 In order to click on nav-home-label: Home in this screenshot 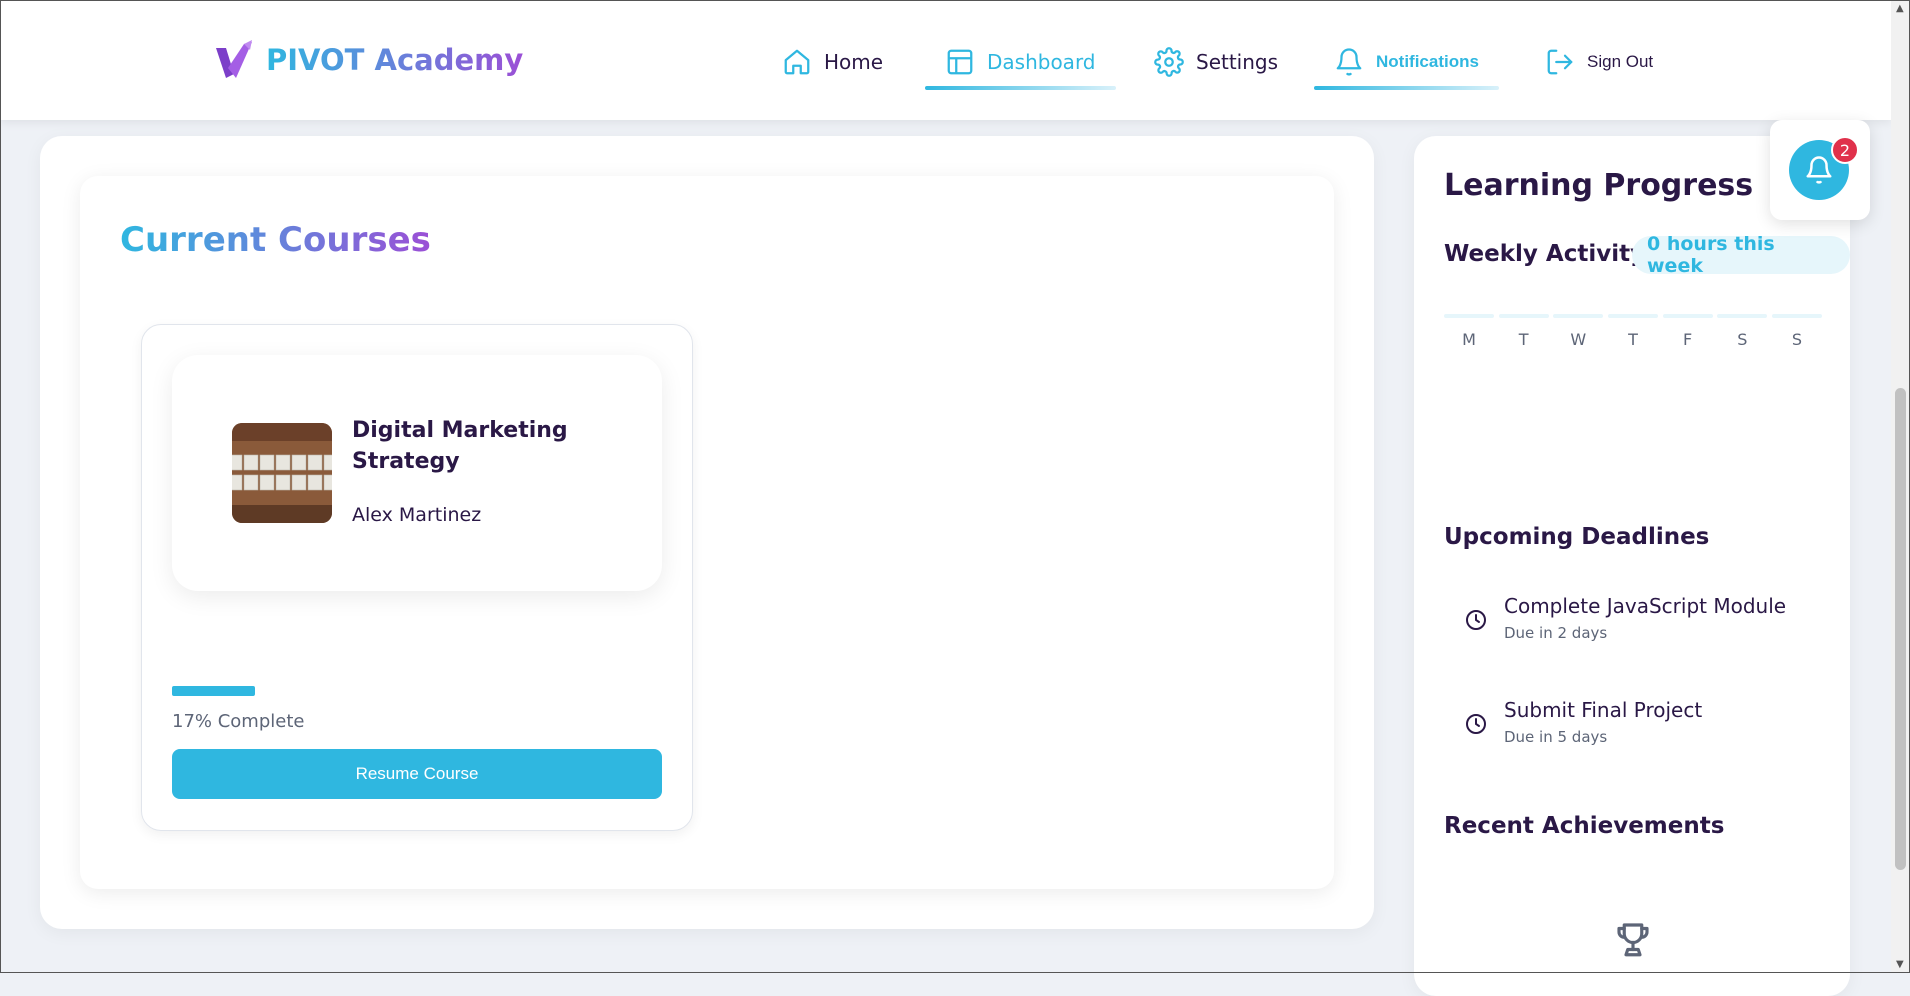, I will do `click(854, 62)`.